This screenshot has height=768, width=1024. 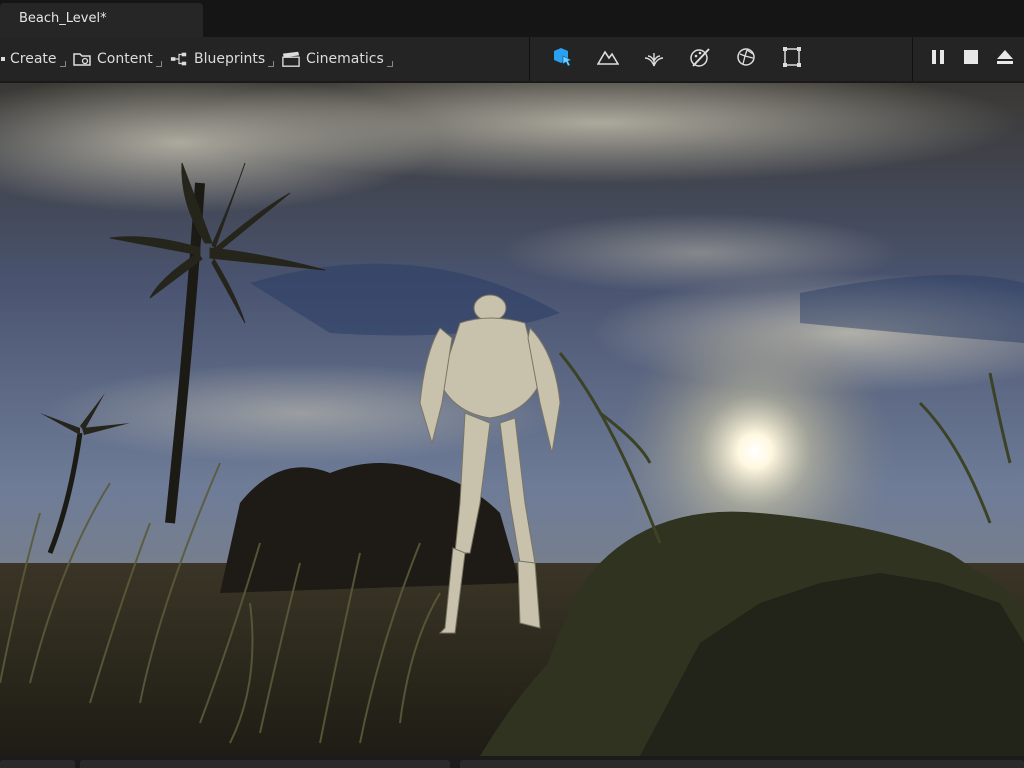 I want to click on stop-button, so click(x=971, y=59).